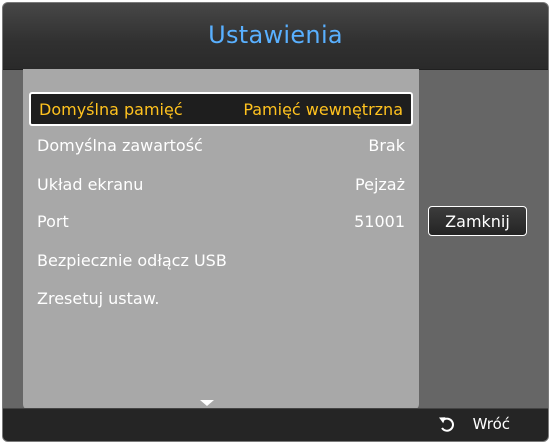  What do you see at coordinates (477, 221) in the screenshot?
I see `close-button: Zamknij` at bounding box center [477, 221].